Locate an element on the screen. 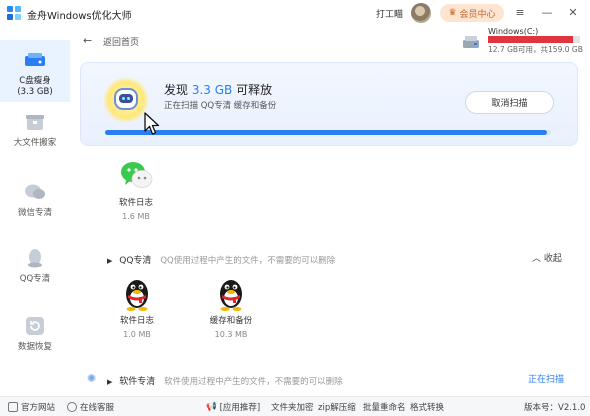  found-size: 3.3 GB is located at coordinates (212, 90).